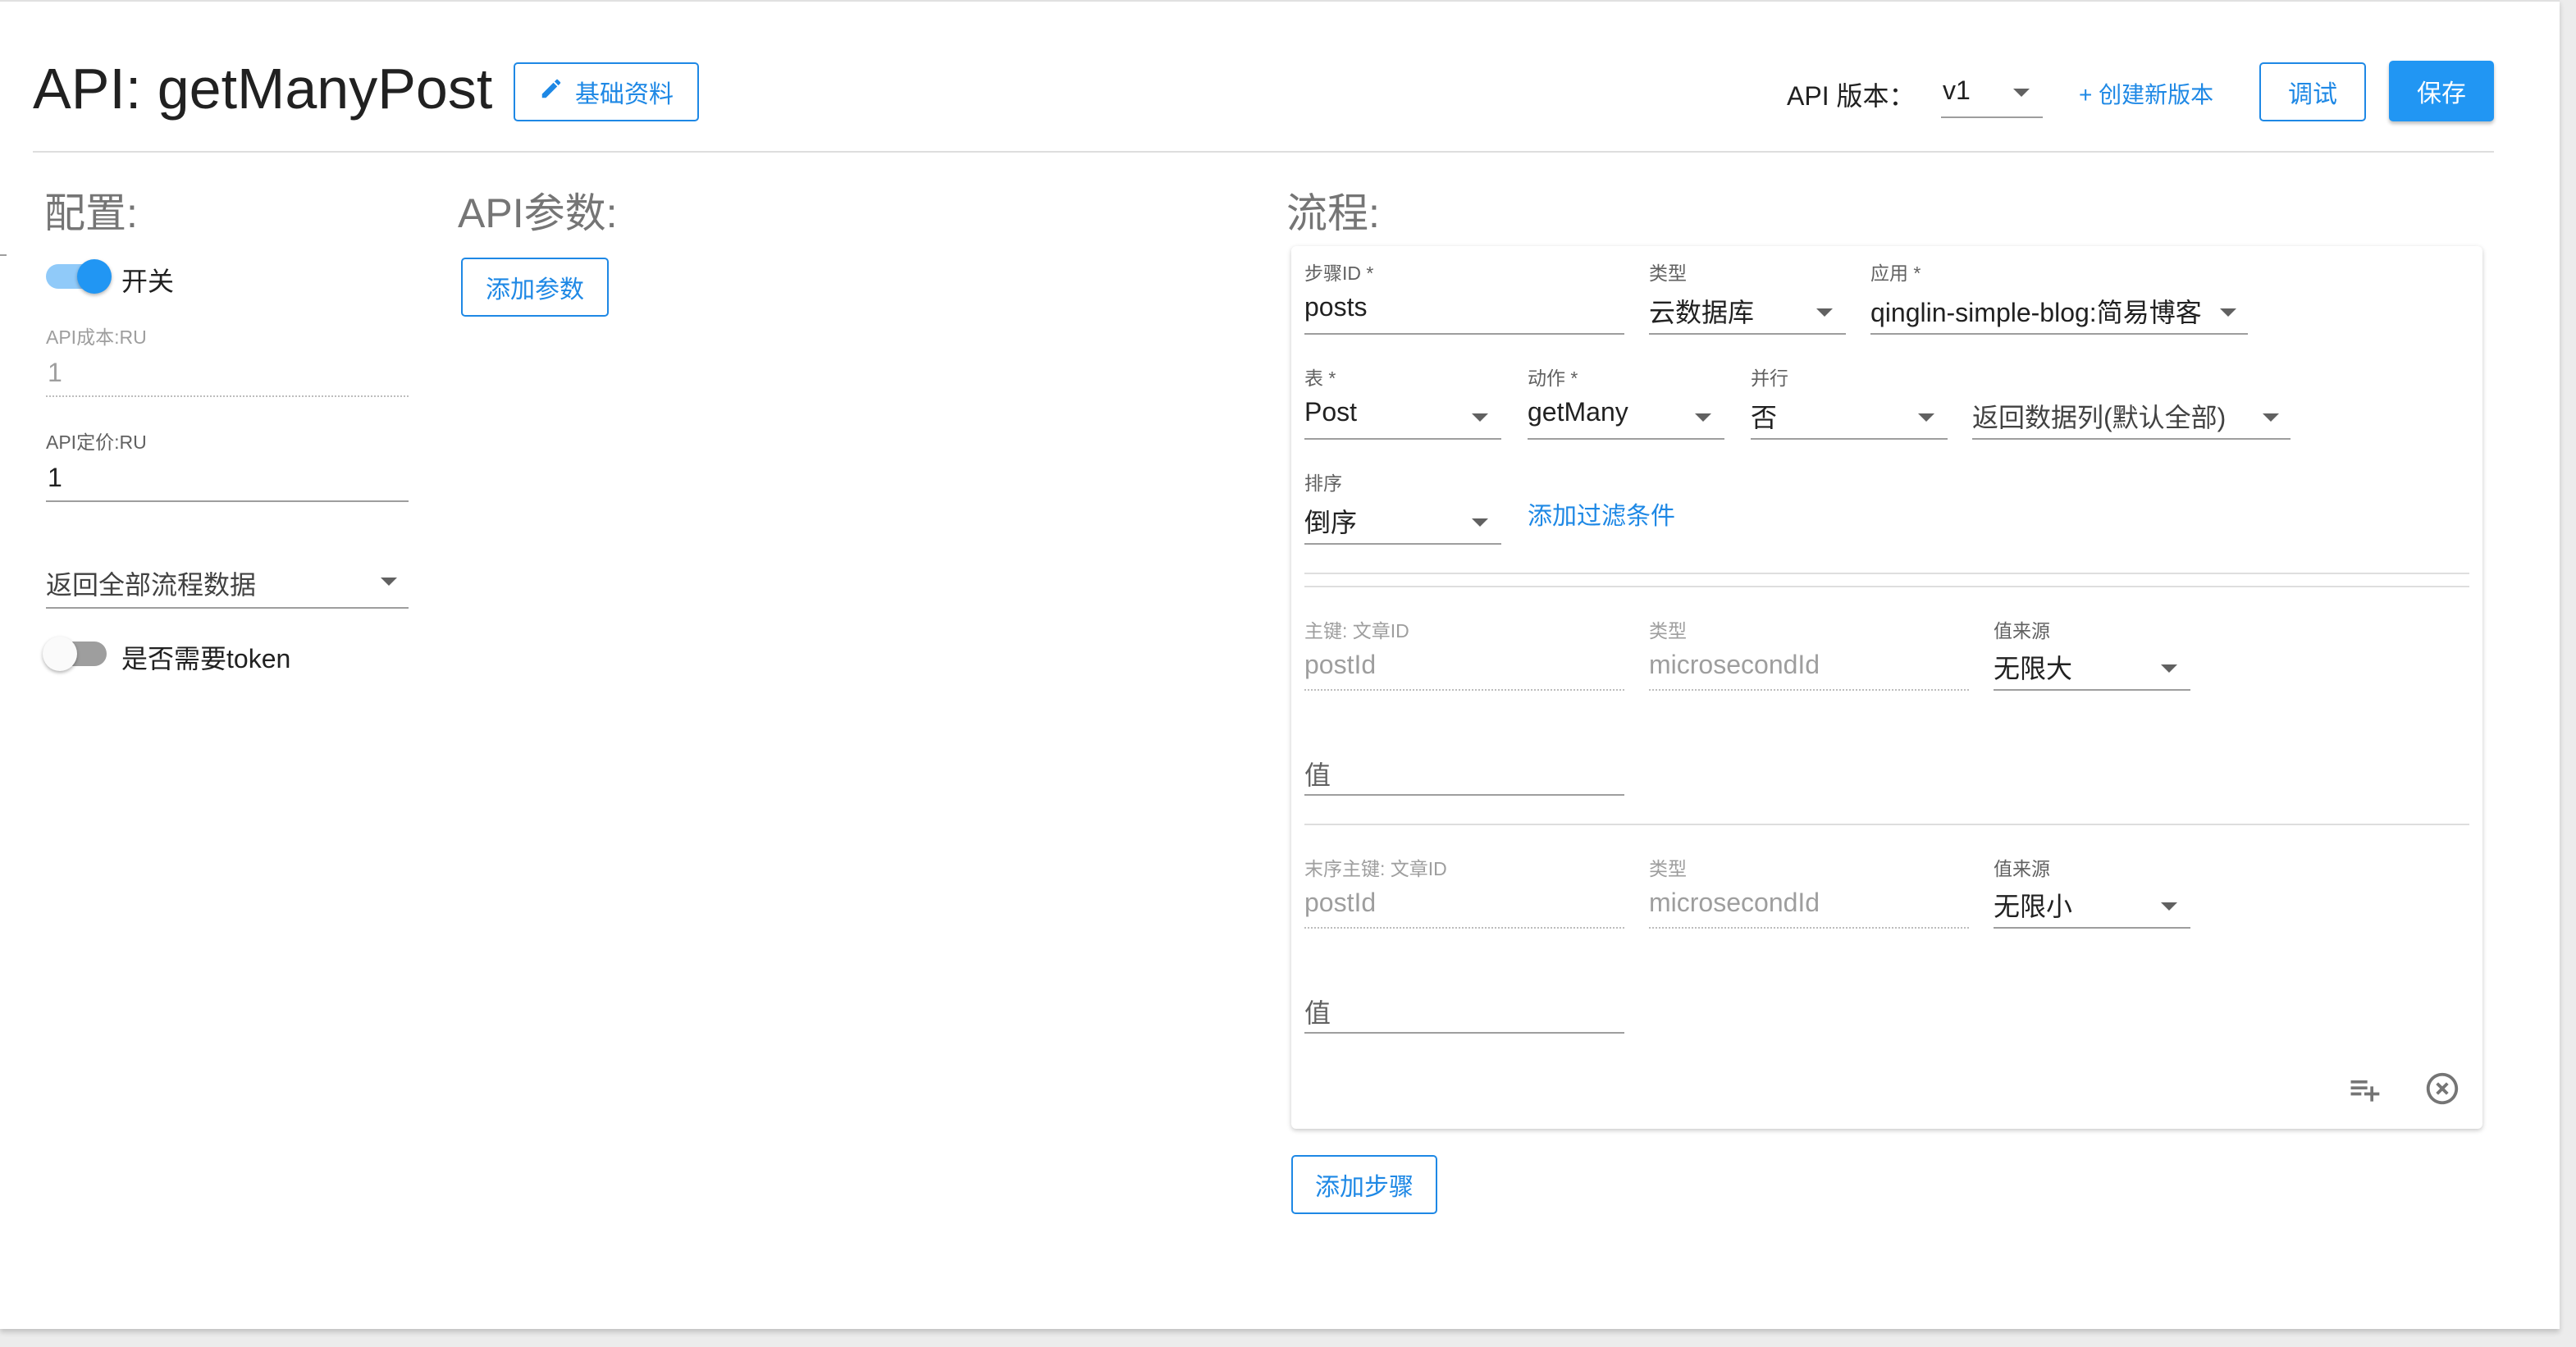  I want to click on action-label: 动作 *, so click(1553, 378).